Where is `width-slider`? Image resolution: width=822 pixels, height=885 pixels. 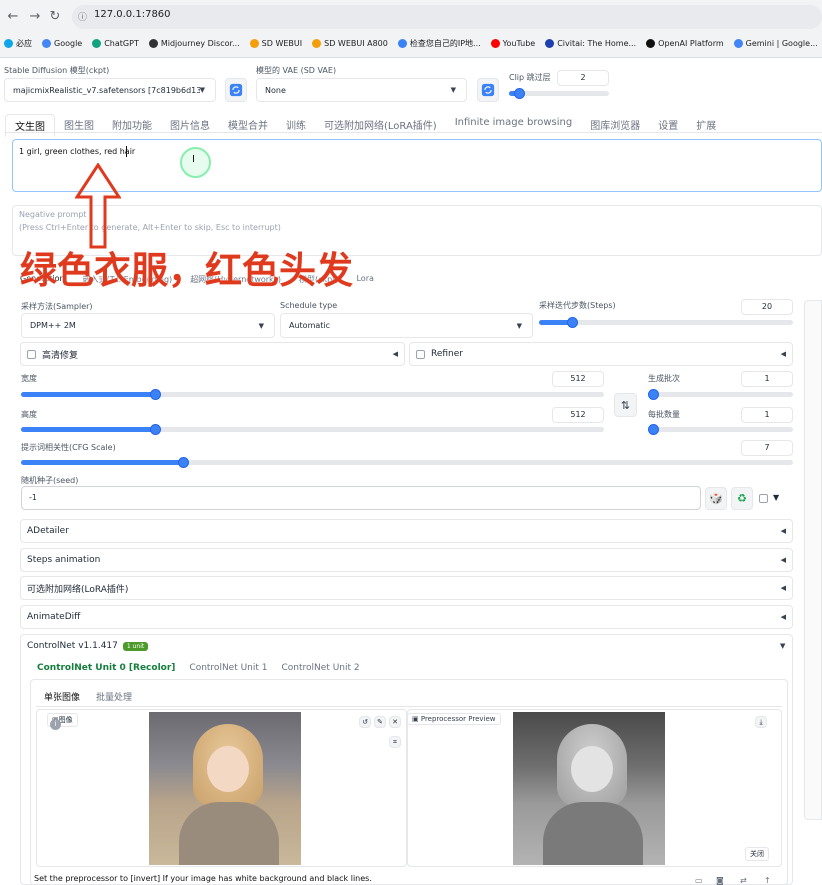
width-slider is located at coordinates (312, 394).